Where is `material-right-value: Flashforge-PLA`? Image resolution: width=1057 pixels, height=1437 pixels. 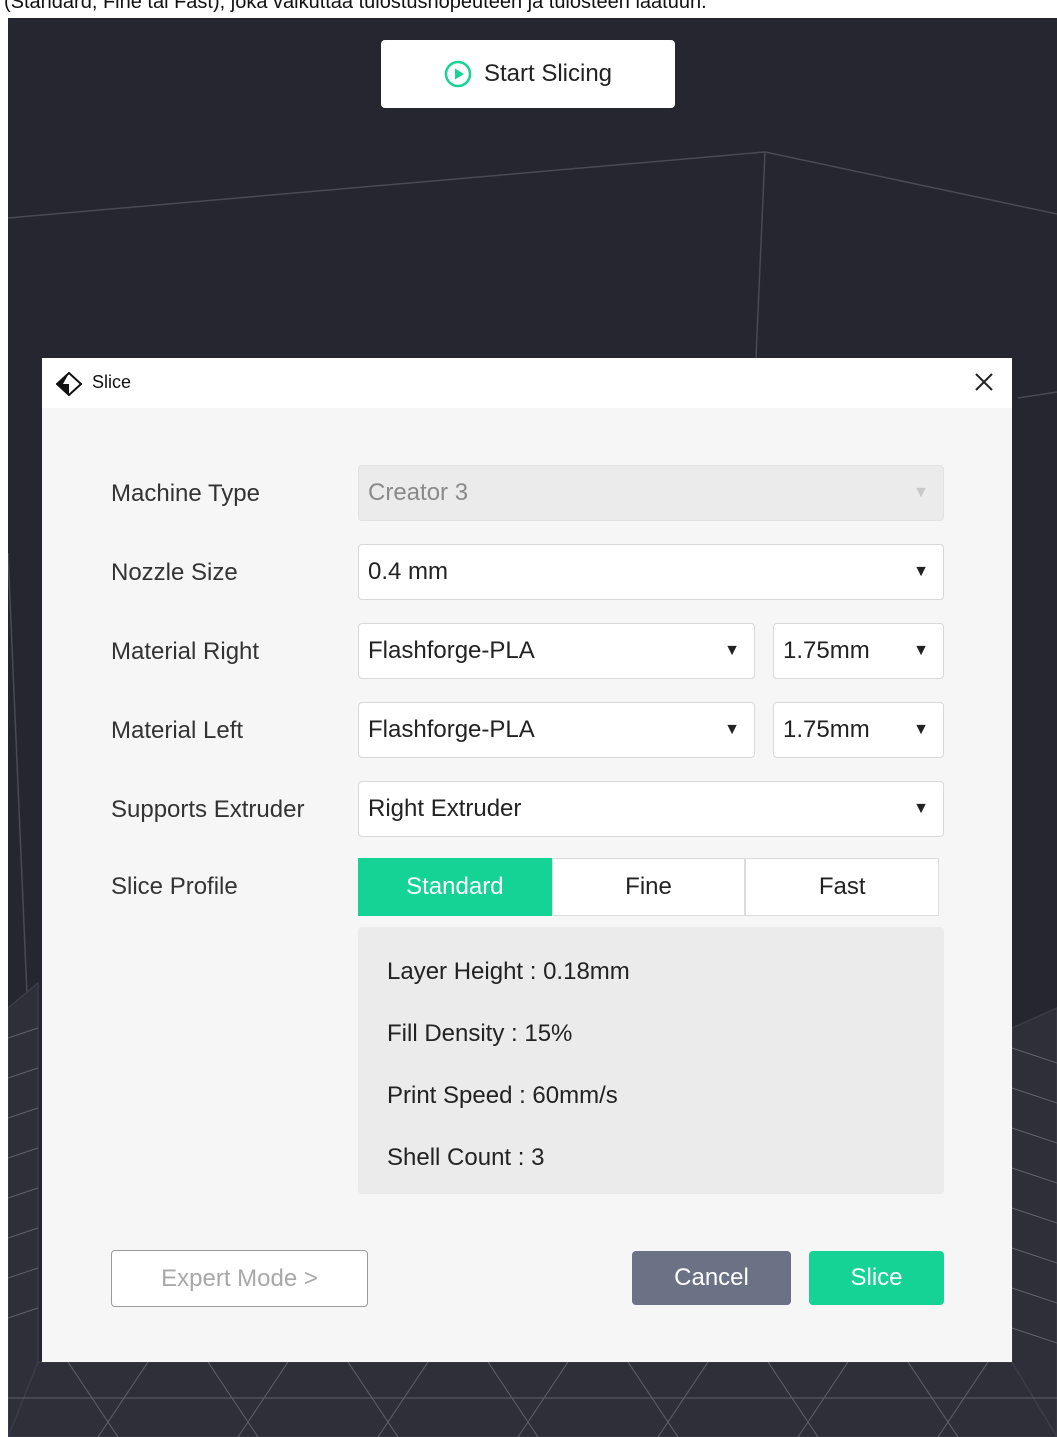 material-right-value: Flashforge-PLA is located at coordinates (451, 650).